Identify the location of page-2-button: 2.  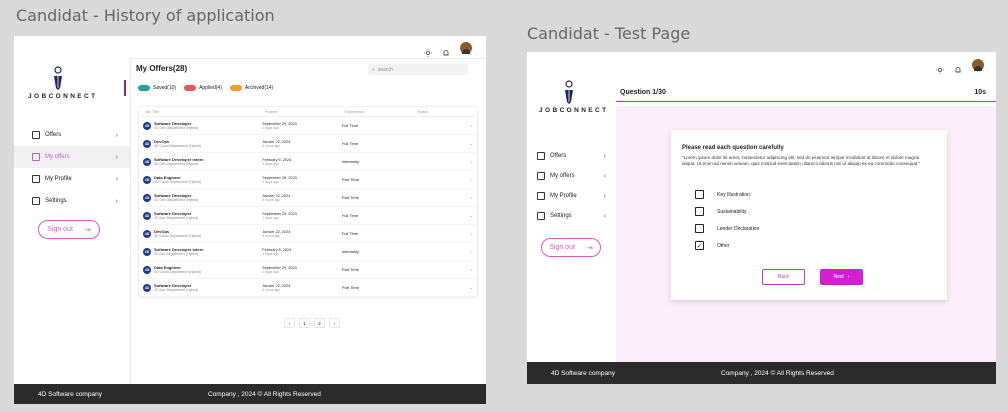
(319, 323).